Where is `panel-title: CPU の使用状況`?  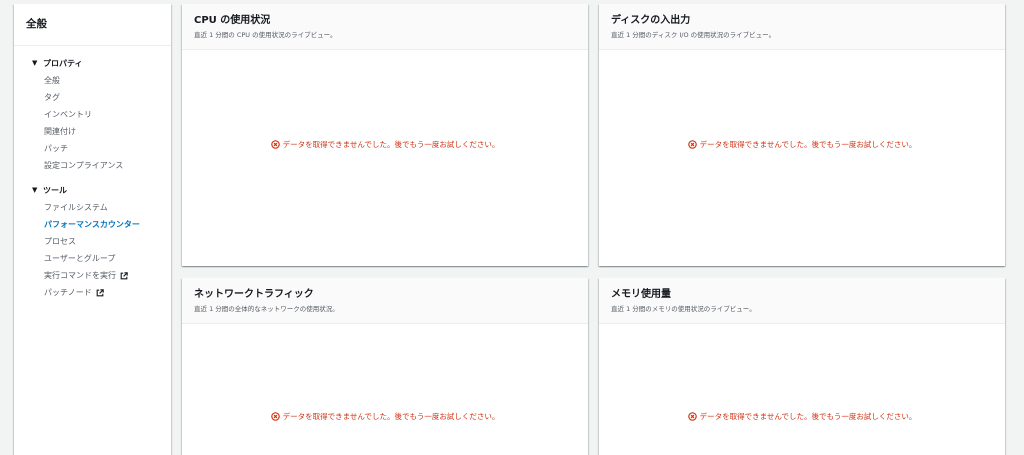 panel-title: CPU の使用状況 is located at coordinates (232, 20).